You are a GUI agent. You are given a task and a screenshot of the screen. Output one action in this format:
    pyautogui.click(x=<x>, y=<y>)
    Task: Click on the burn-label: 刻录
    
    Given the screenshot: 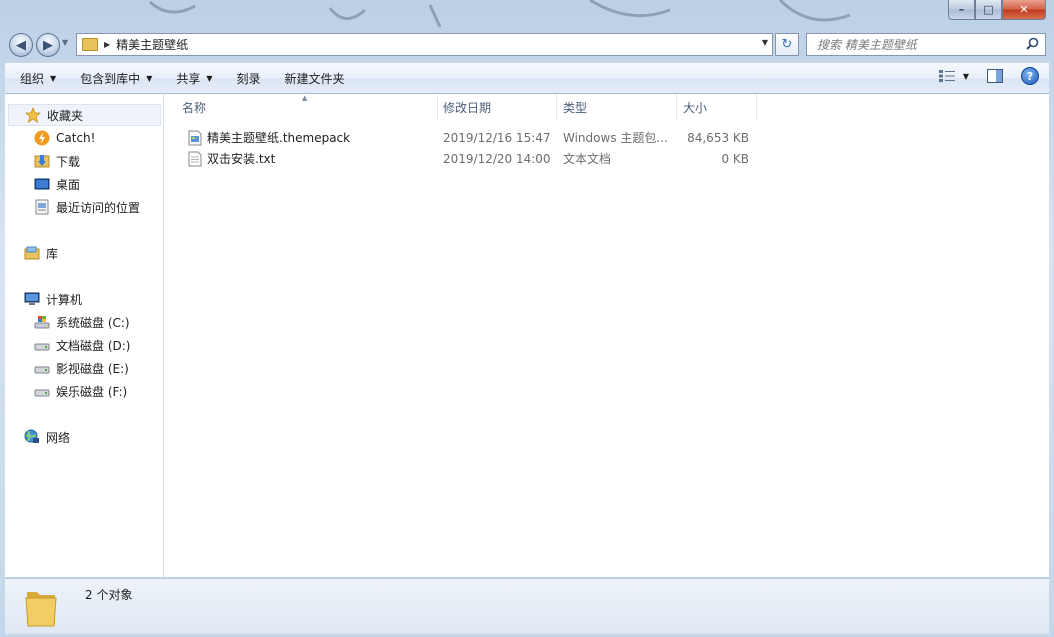 What is the action you would take?
    pyautogui.click(x=248, y=78)
    